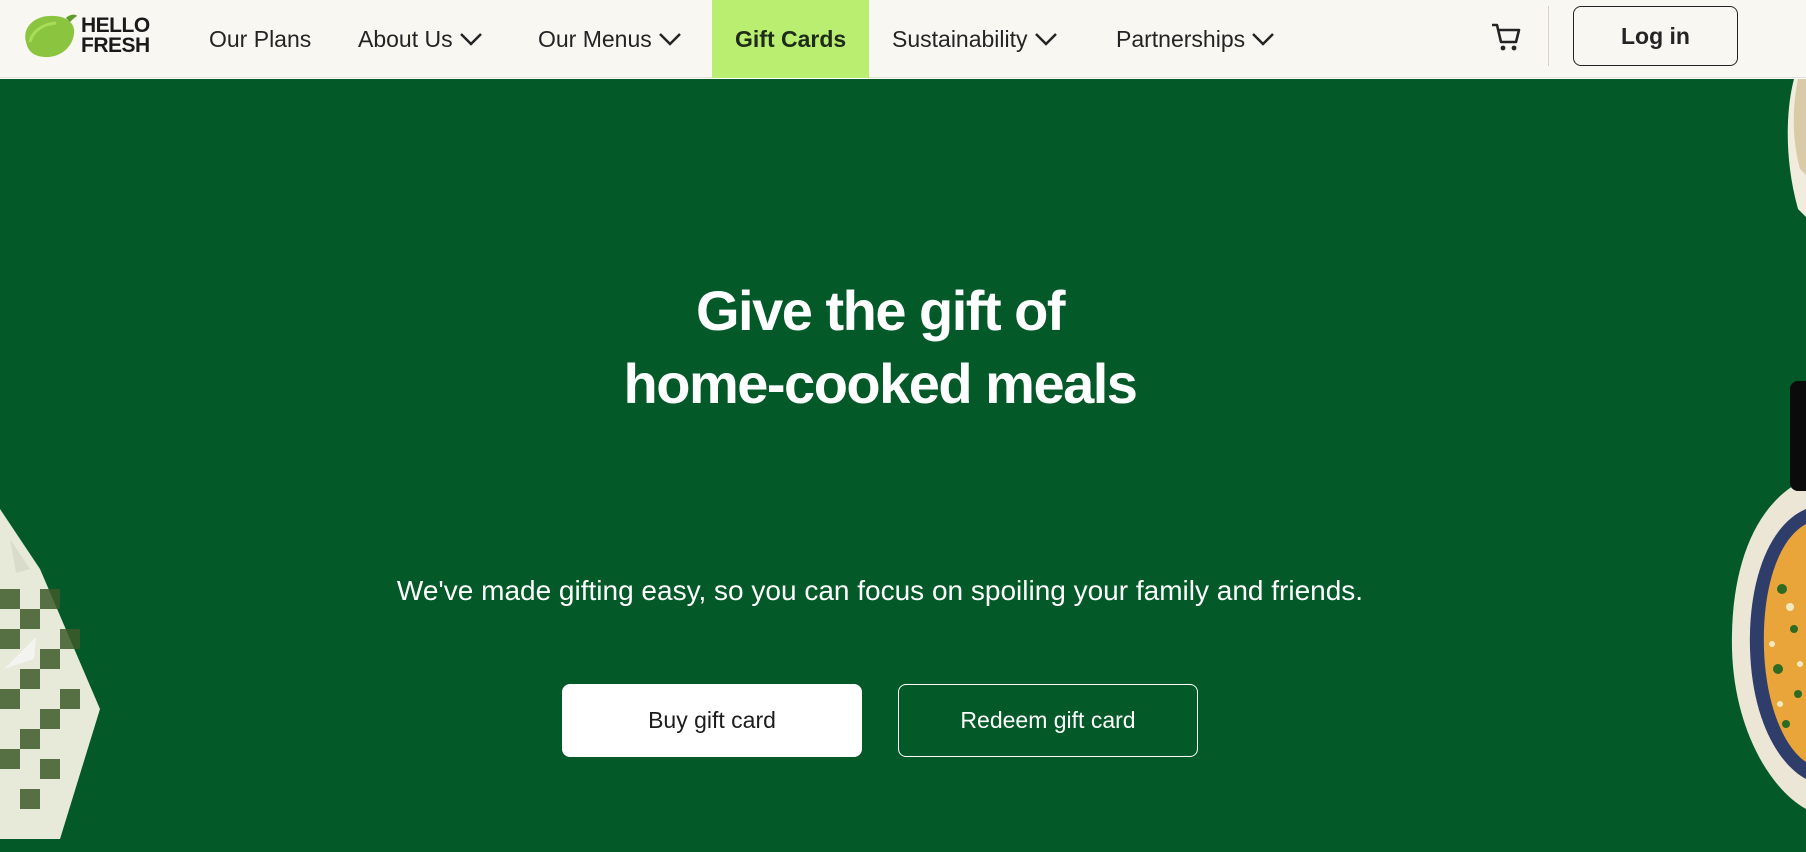  I want to click on nav-label: Gift Cards, so click(791, 38).